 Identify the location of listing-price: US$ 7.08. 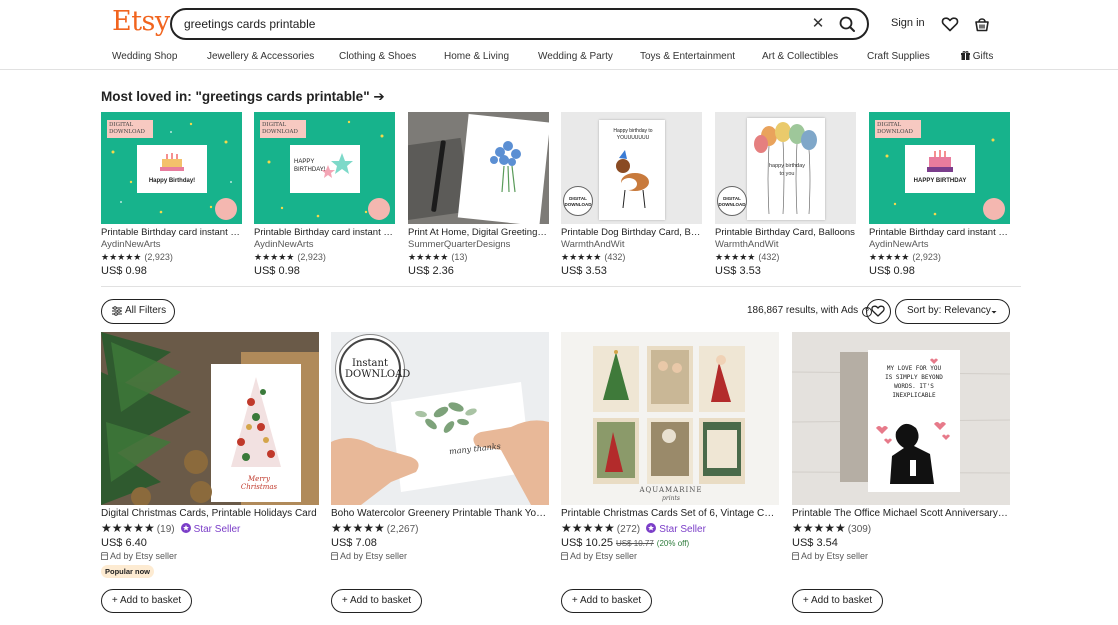
(354, 543).